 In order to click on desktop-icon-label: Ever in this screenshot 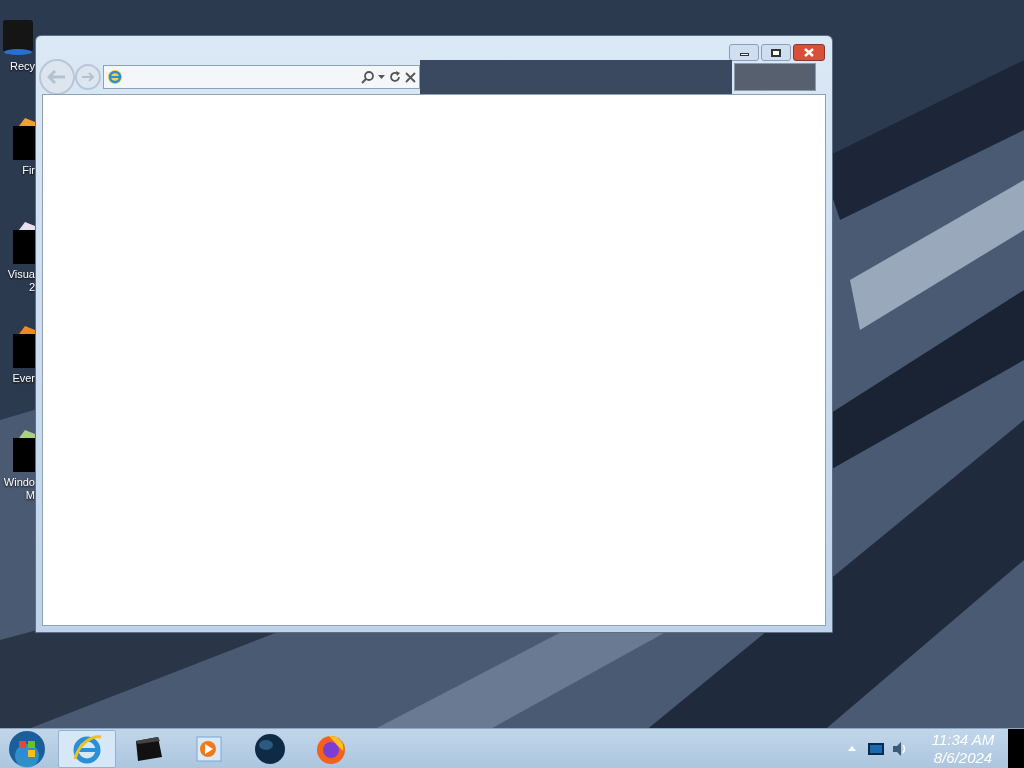, I will do `click(23, 378)`.